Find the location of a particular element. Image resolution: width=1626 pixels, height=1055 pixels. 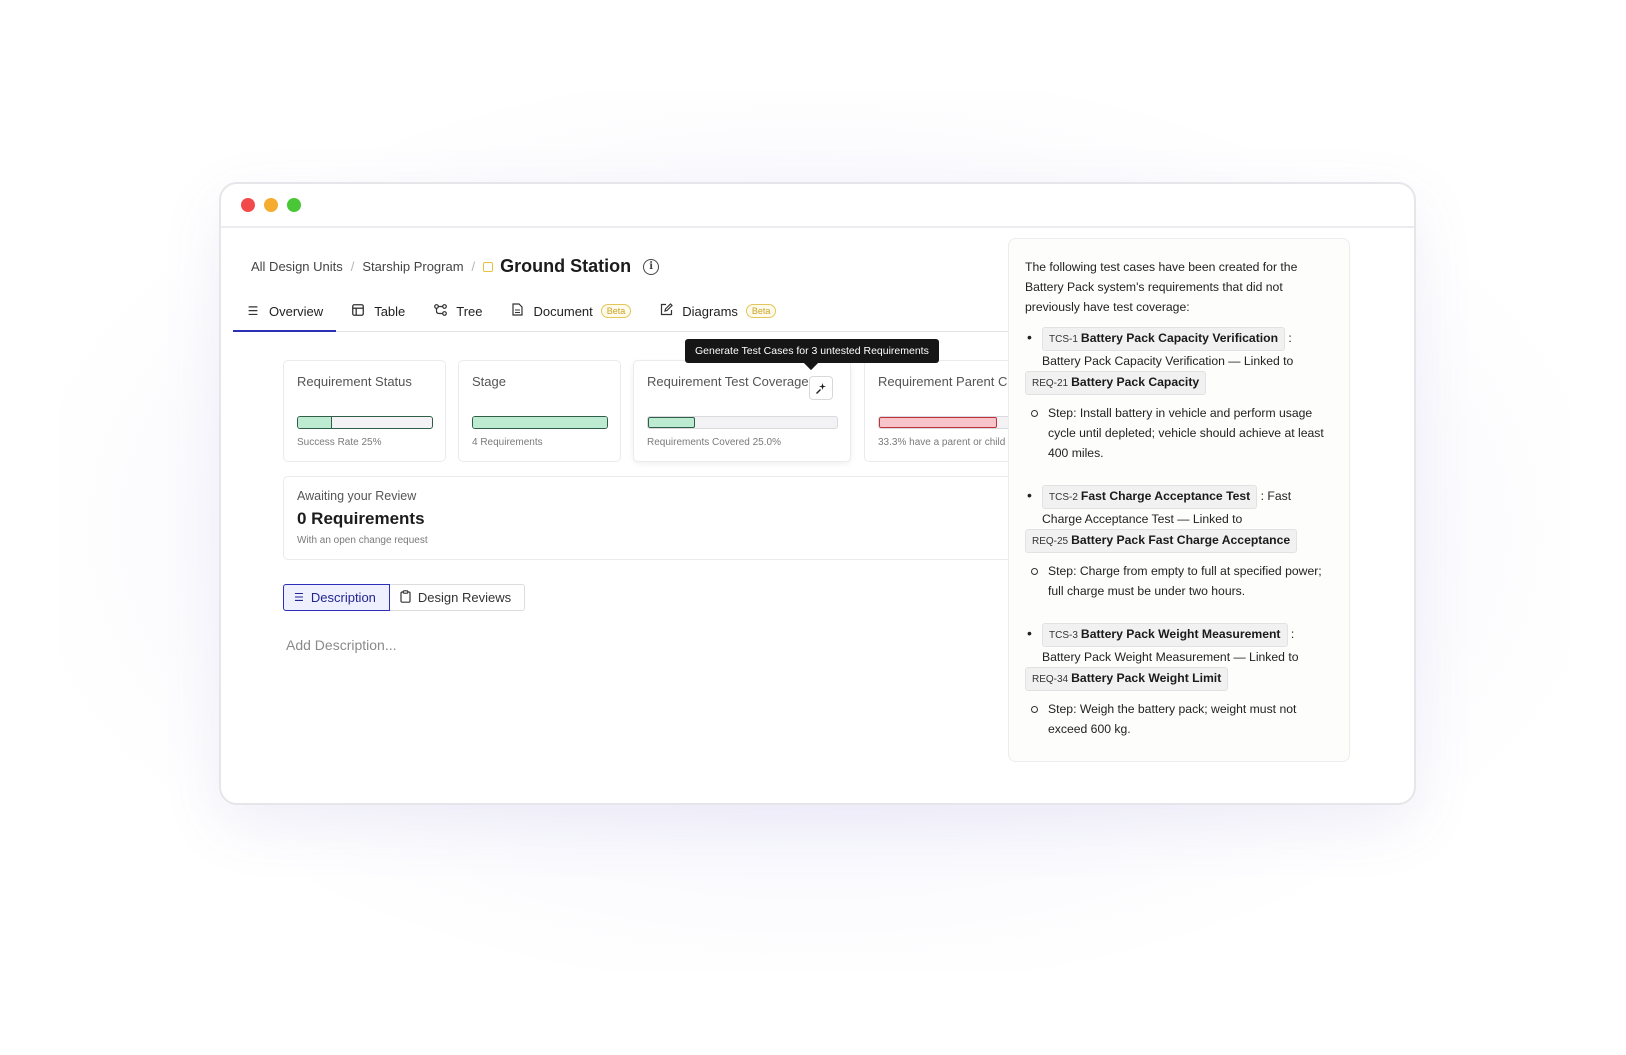

clipboard-icon is located at coordinates (405, 597).